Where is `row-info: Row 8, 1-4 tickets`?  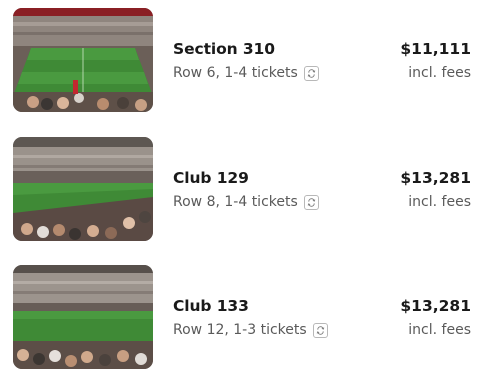
row-info: Row 8, 1-4 tickets is located at coordinates (246, 202).